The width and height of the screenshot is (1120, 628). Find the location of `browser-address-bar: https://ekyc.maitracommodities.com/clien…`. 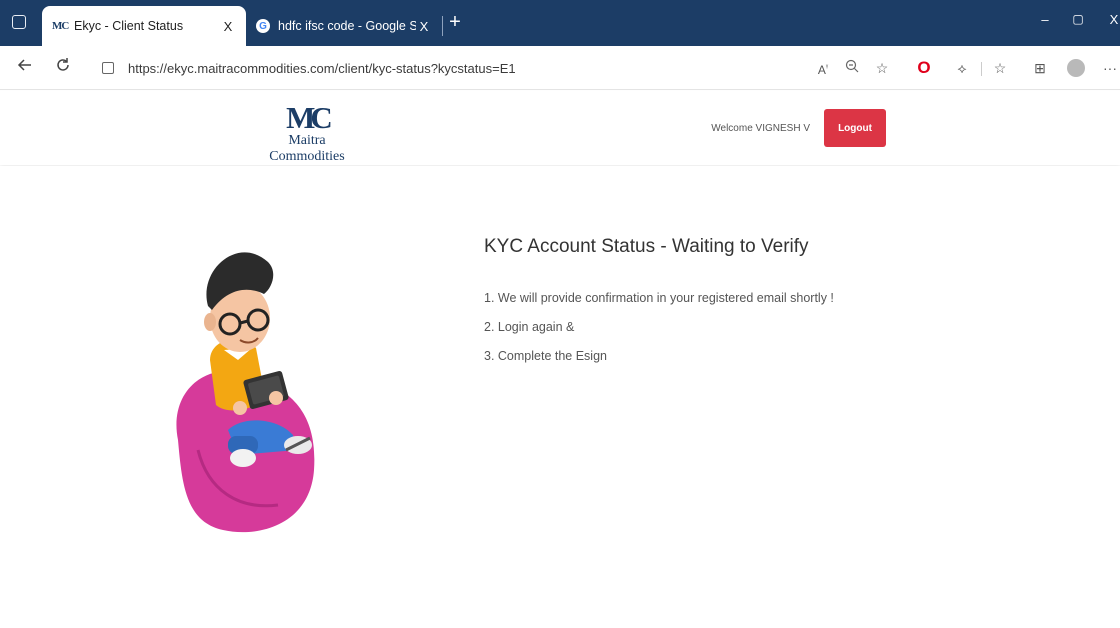

browser-address-bar: https://ekyc.maitracommodities.com/clien… is located at coordinates (560, 68).